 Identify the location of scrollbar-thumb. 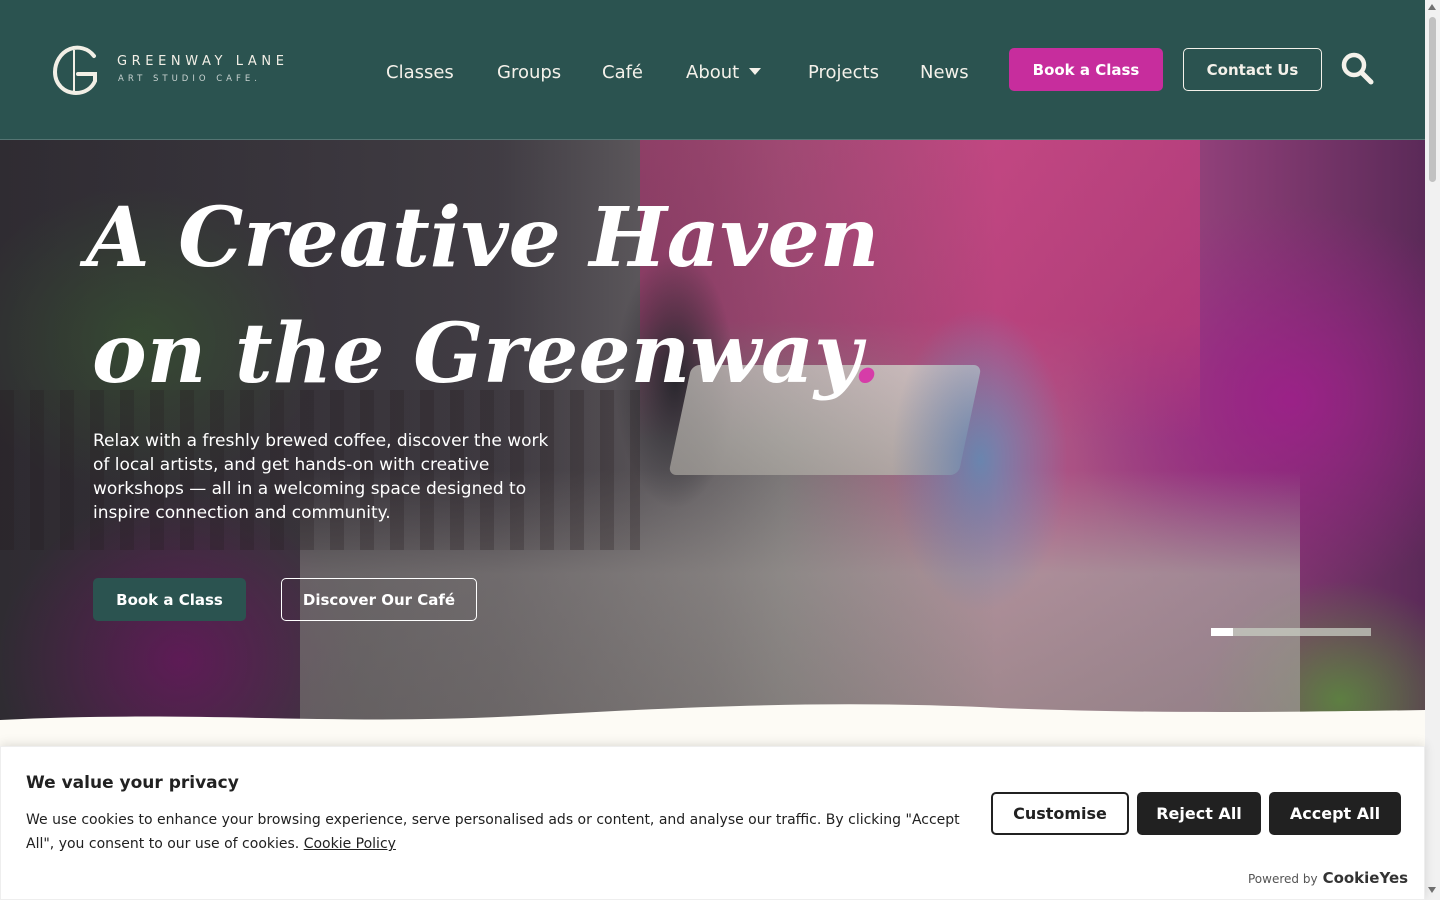
(1432, 99).